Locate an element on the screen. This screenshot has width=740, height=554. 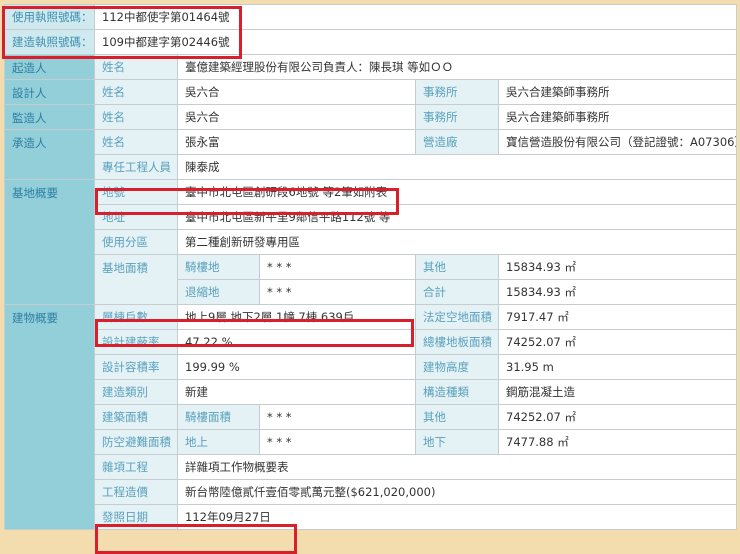
use-permit-label: 使用執照號碼： is located at coordinates (49, 17).